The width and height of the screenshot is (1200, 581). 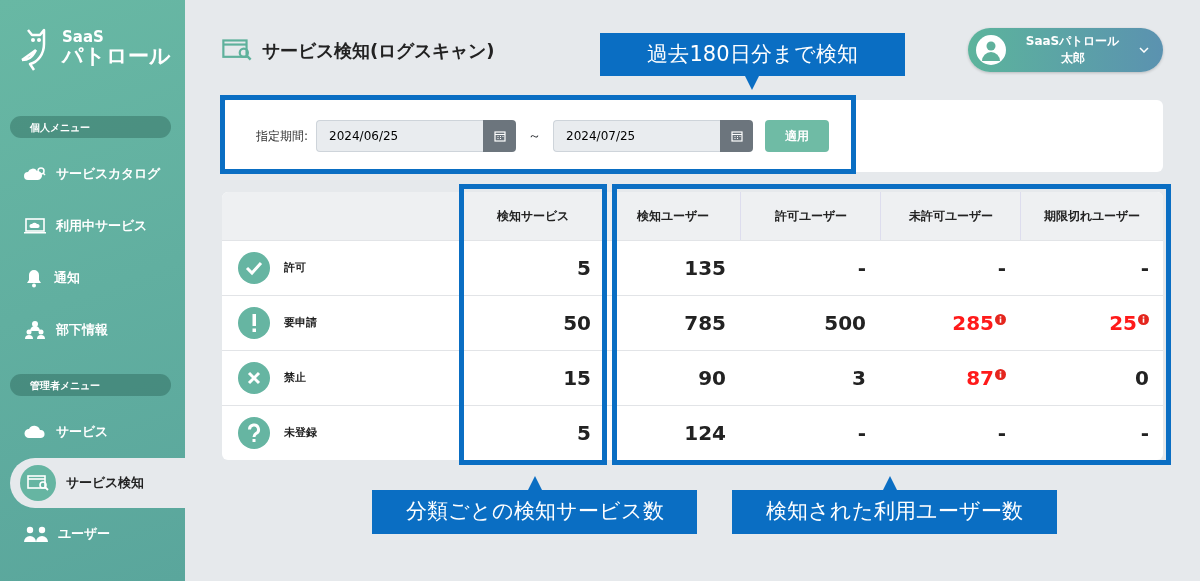 What do you see at coordinates (90, 385) in the screenshot?
I see `section-heading: 管理者メニュー` at bounding box center [90, 385].